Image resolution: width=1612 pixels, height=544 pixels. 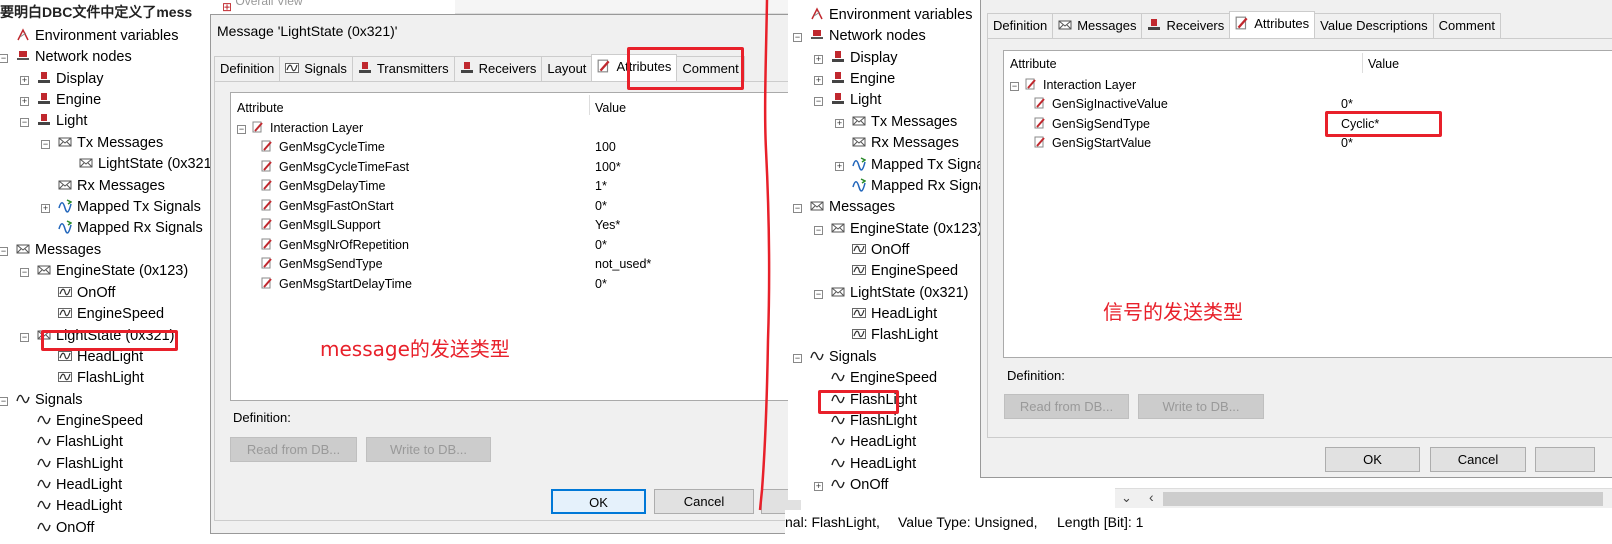 I want to click on scroll-thumb, so click(x=1383, y=499).